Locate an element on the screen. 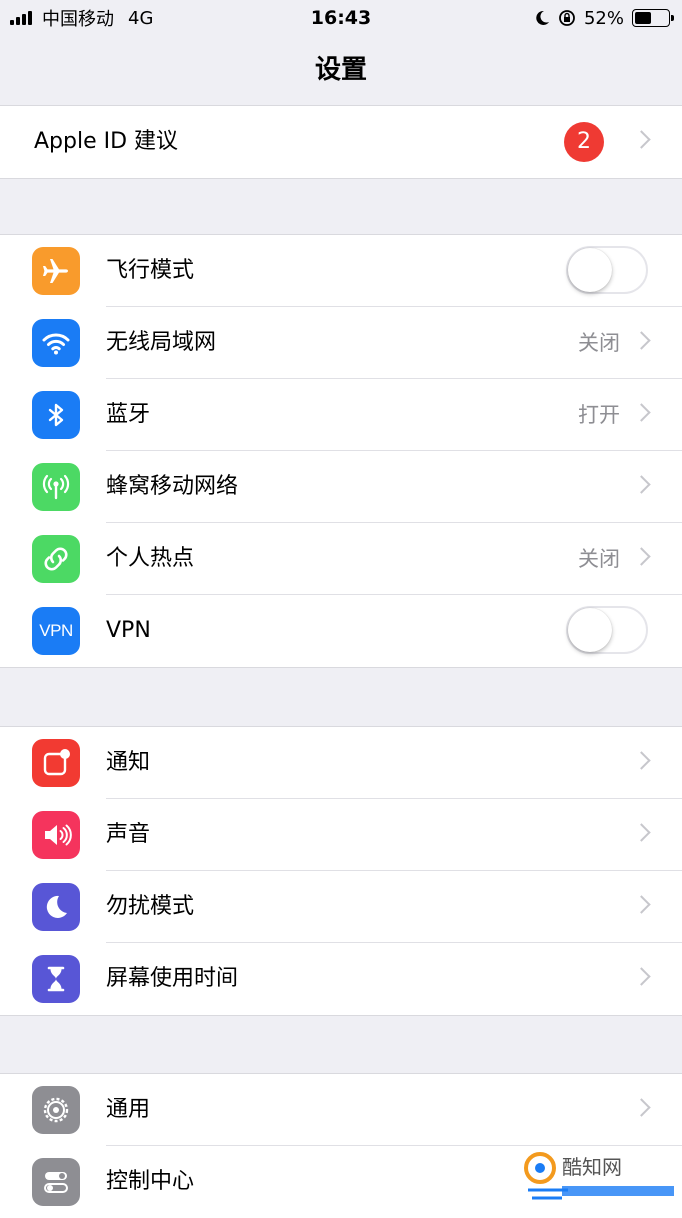  row-sounds: 声音 is located at coordinates (341, 835).